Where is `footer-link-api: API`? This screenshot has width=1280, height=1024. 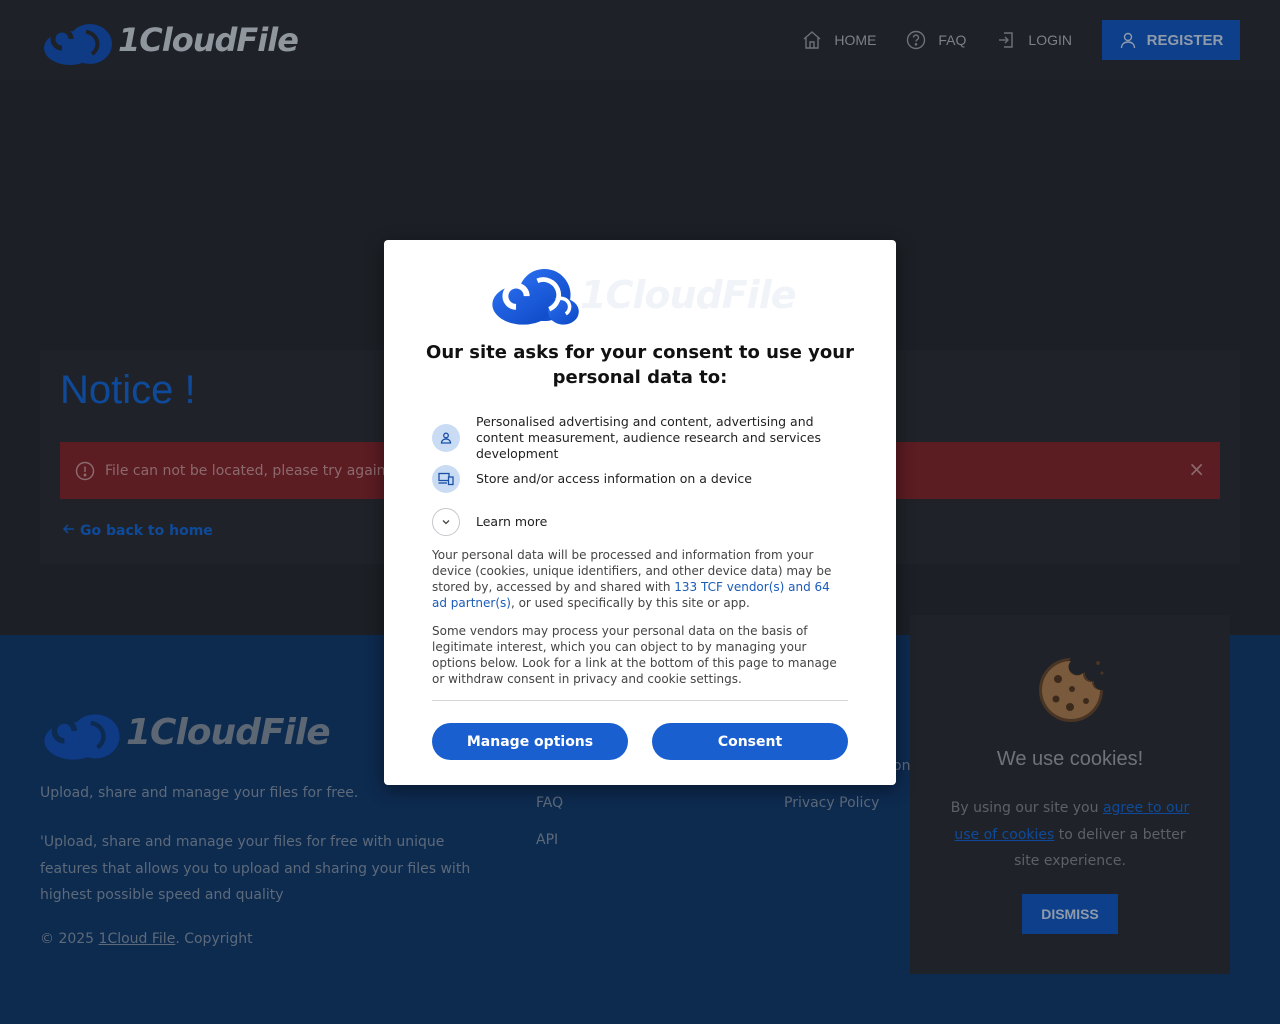
footer-link-api: API is located at coordinates (547, 840).